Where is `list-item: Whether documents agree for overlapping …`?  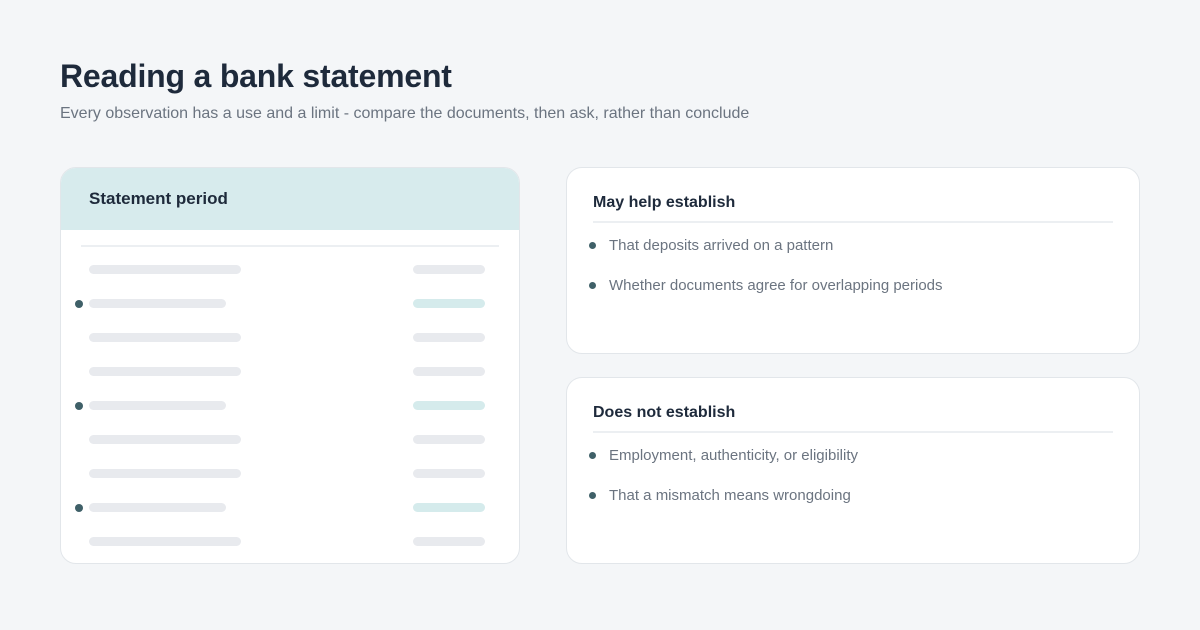 list-item: Whether documents agree for overlapping … is located at coordinates (766, 296).